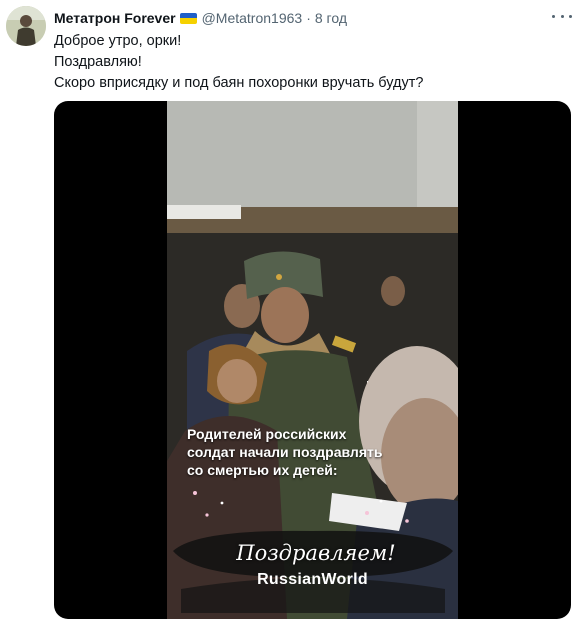  Describe the element at coordinates (115, 18) in the screenshot. I see `display-name: Метатрон Forever` at that location.